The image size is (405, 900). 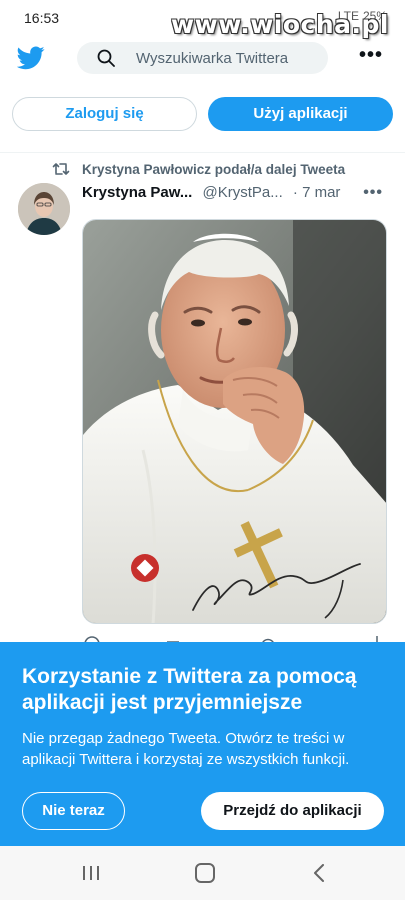 What do you see at coordinates (280, 24) in the screenshot?
I see `watermark: www.wiocha.pl` at bounding box center [280, 24].